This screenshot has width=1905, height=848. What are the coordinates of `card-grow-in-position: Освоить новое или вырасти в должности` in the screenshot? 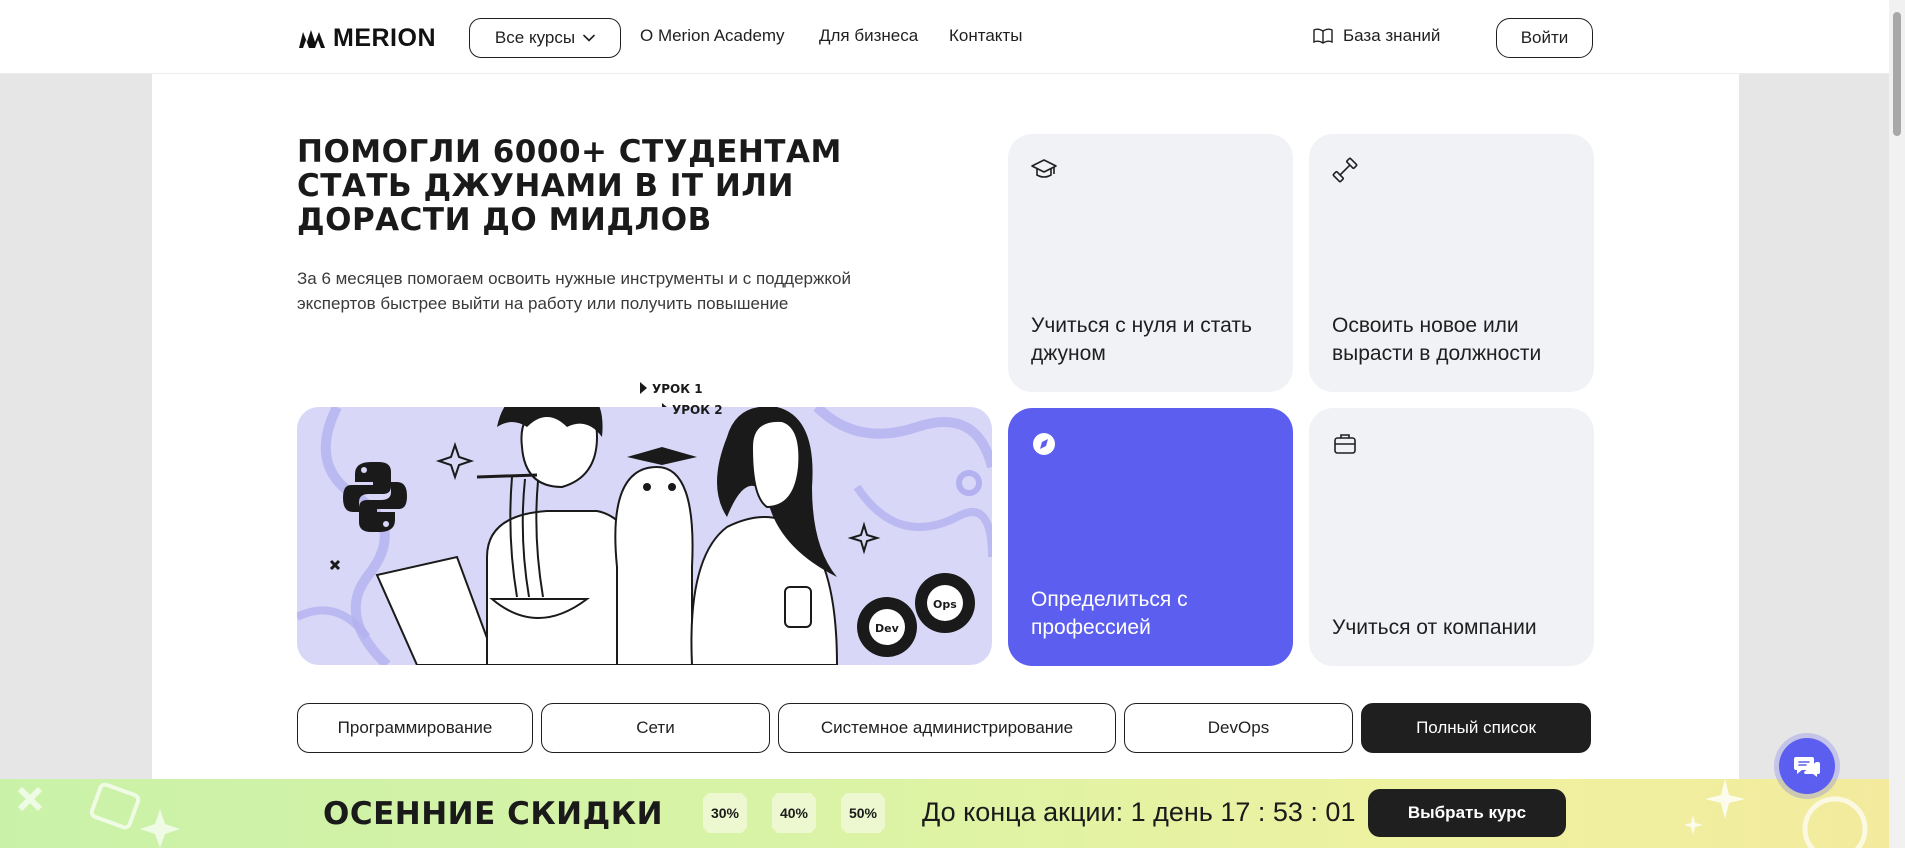 It's located at (1451, 263).